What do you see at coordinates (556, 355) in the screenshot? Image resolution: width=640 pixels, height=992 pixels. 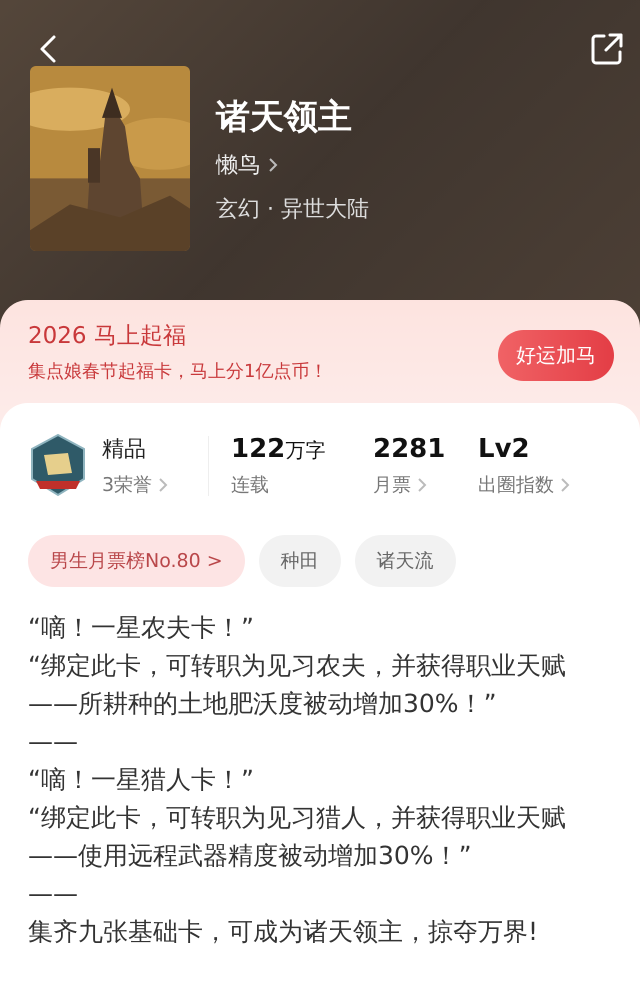 I see `promo-button: 好运加马` at bounding box center [556, 355].